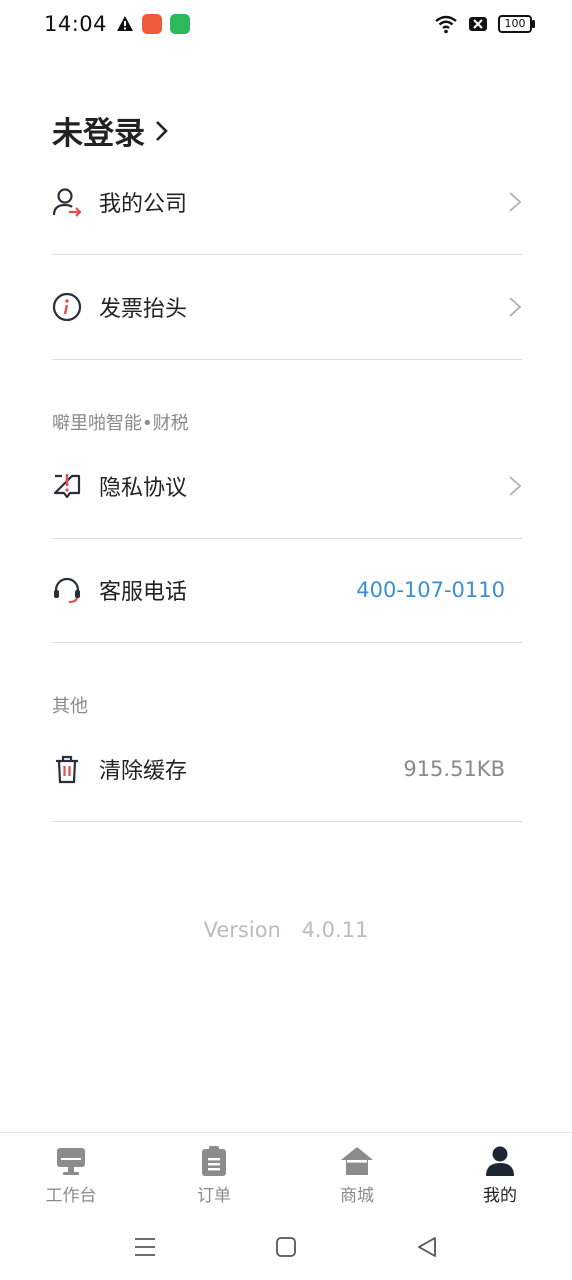 This screenshot has height=1280, width=572. Describe the element at coordinates (120, 423) in the screenshot. I see `section-title-brand: 噼里啪智能•财税` at that location.